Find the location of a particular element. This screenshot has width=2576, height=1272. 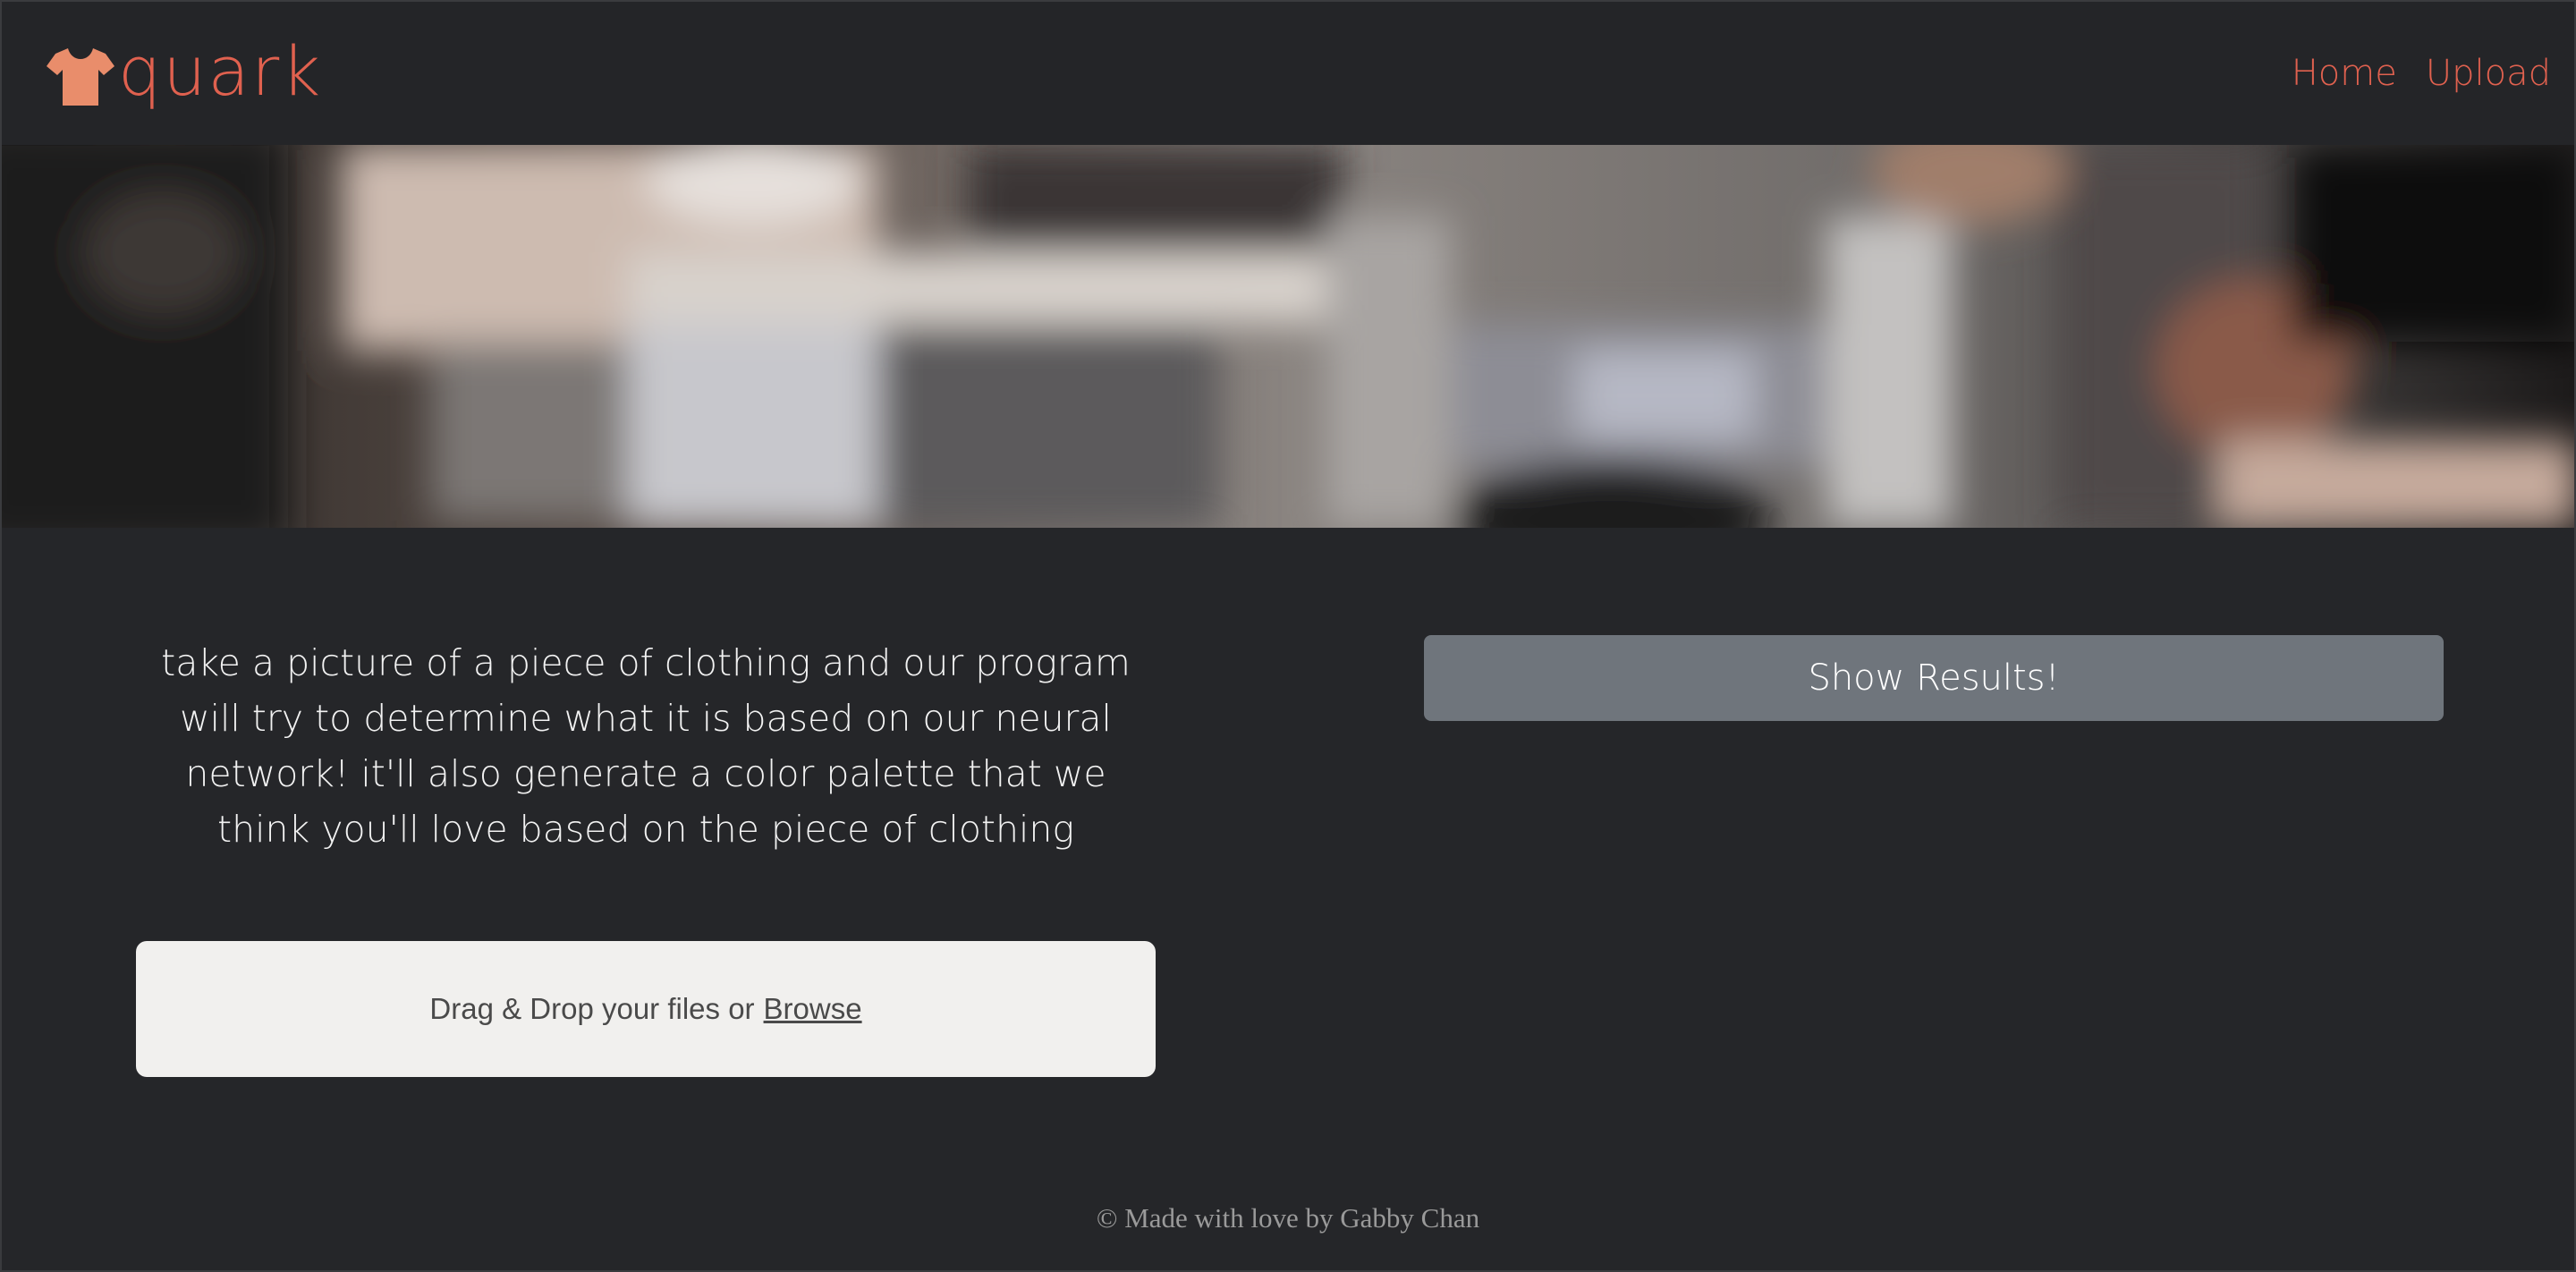

tshirt-icon is located at coordinates (80, 77).